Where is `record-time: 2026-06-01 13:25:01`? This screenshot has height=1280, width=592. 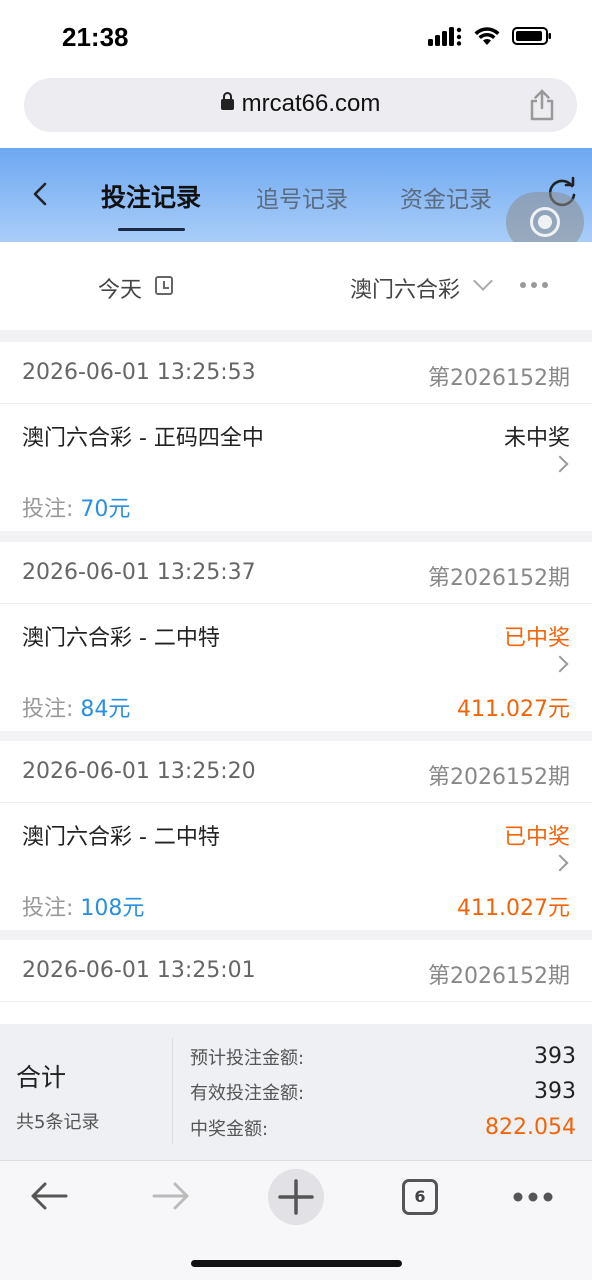
record-time: 2026-06-01 13:25:01 is located at coordinates (139, 970).